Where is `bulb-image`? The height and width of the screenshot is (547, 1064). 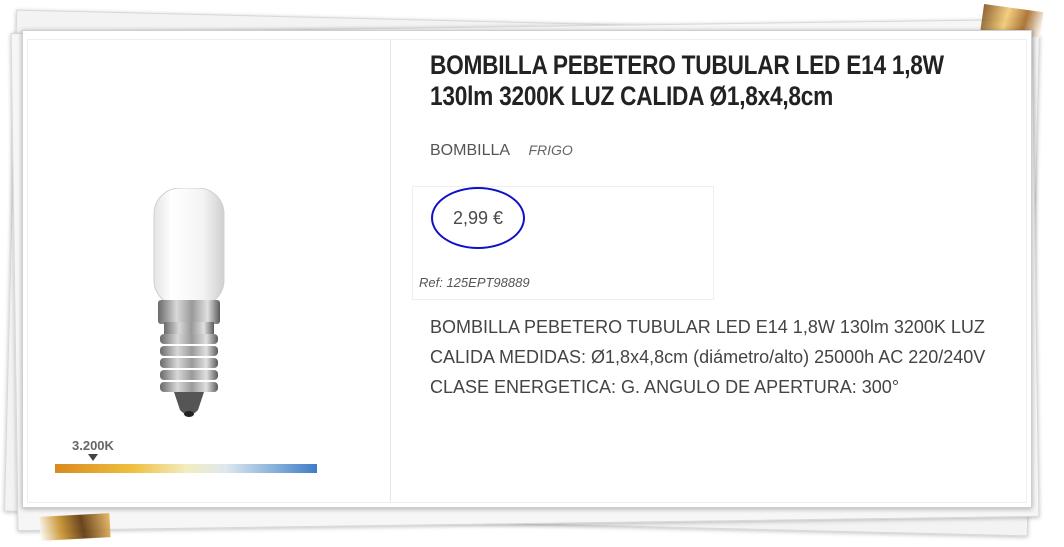 bulb-image is located at coordinates (193, 308).